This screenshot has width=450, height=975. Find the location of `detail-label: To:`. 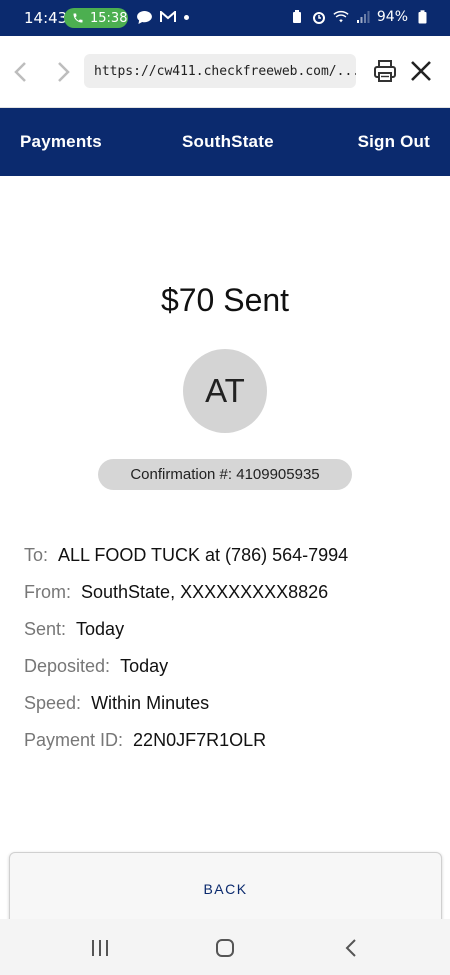

detail-label: To: is located at coordinates (36, 555).